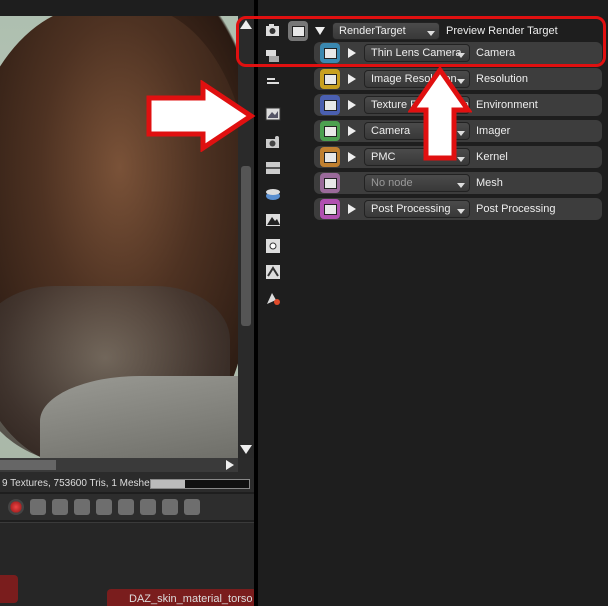 The image size is (608, 606). Describe the element at coordinates (28, 465) in the screenshot. I see `hscroll-thumb` at that location.